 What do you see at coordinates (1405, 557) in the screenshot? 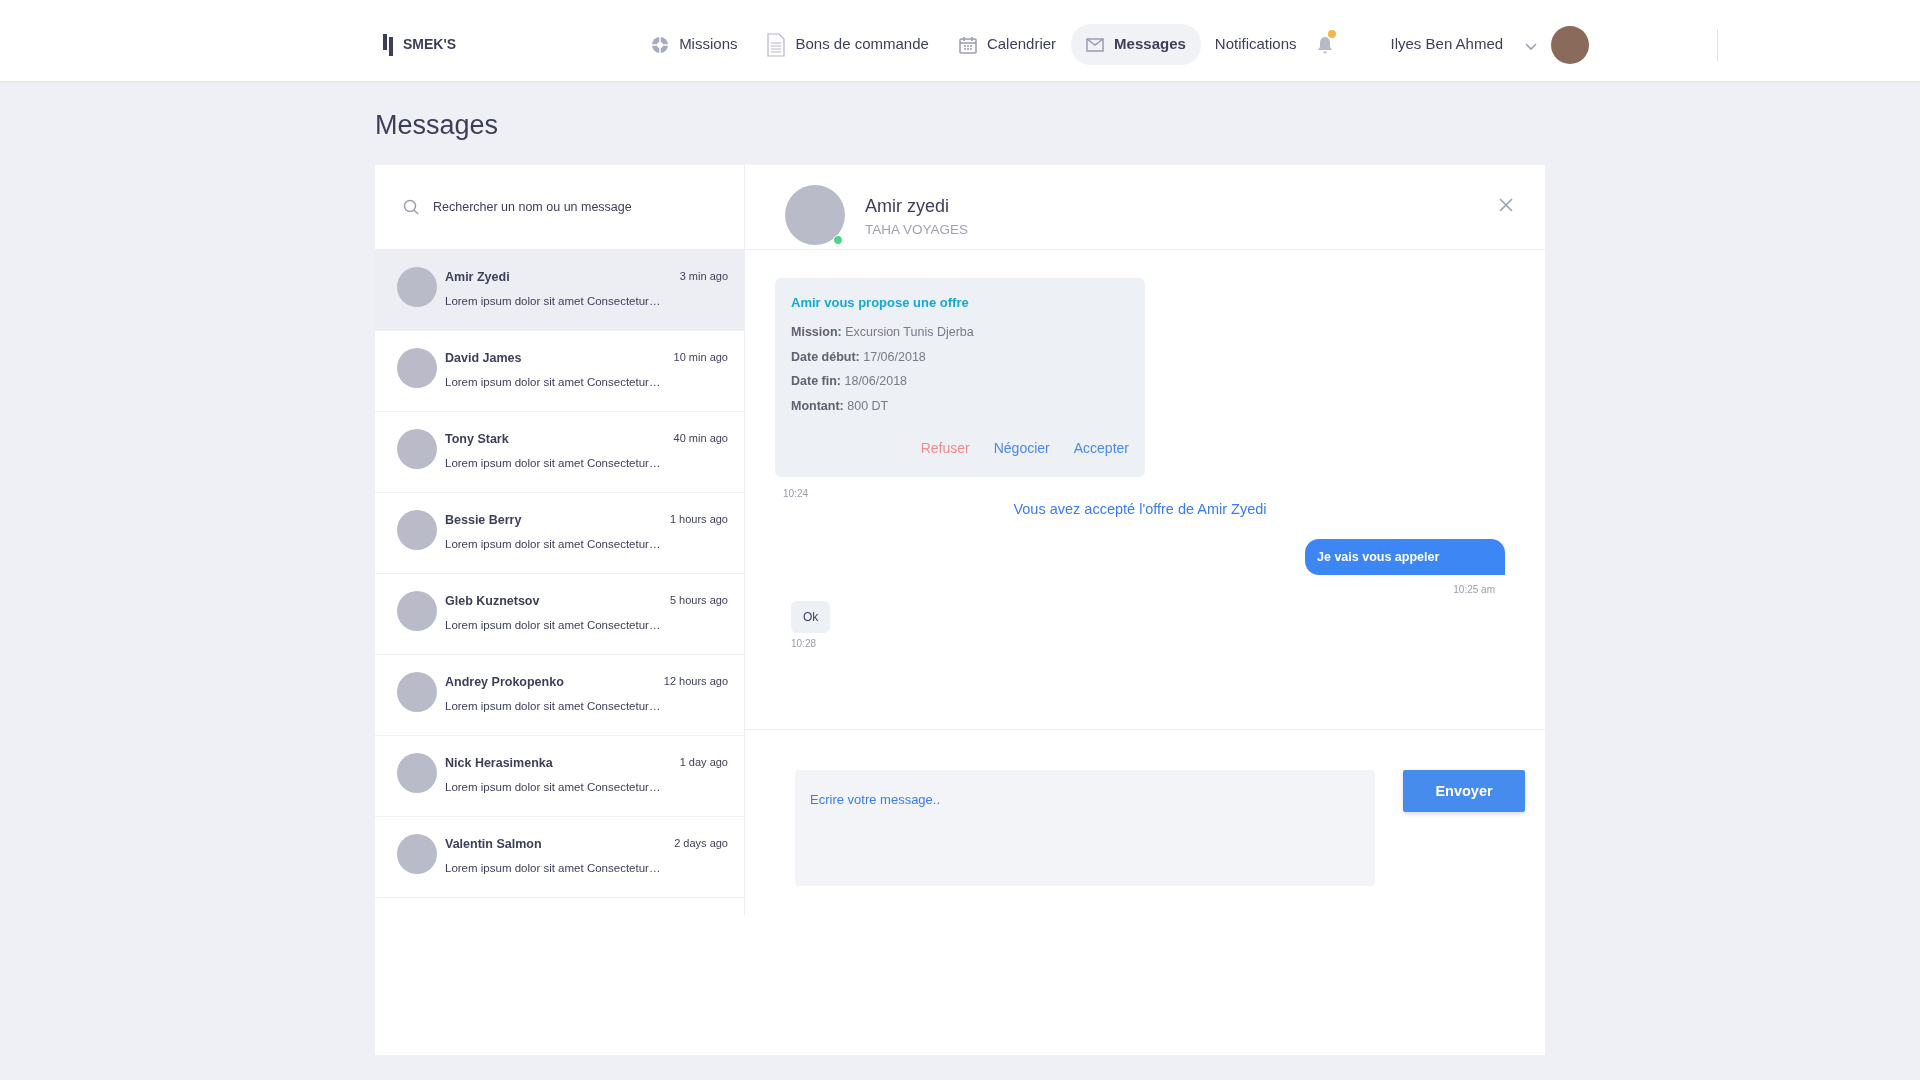
I see `message-bubble: Je vais vous appeler` at bounding box center [1405, 557].